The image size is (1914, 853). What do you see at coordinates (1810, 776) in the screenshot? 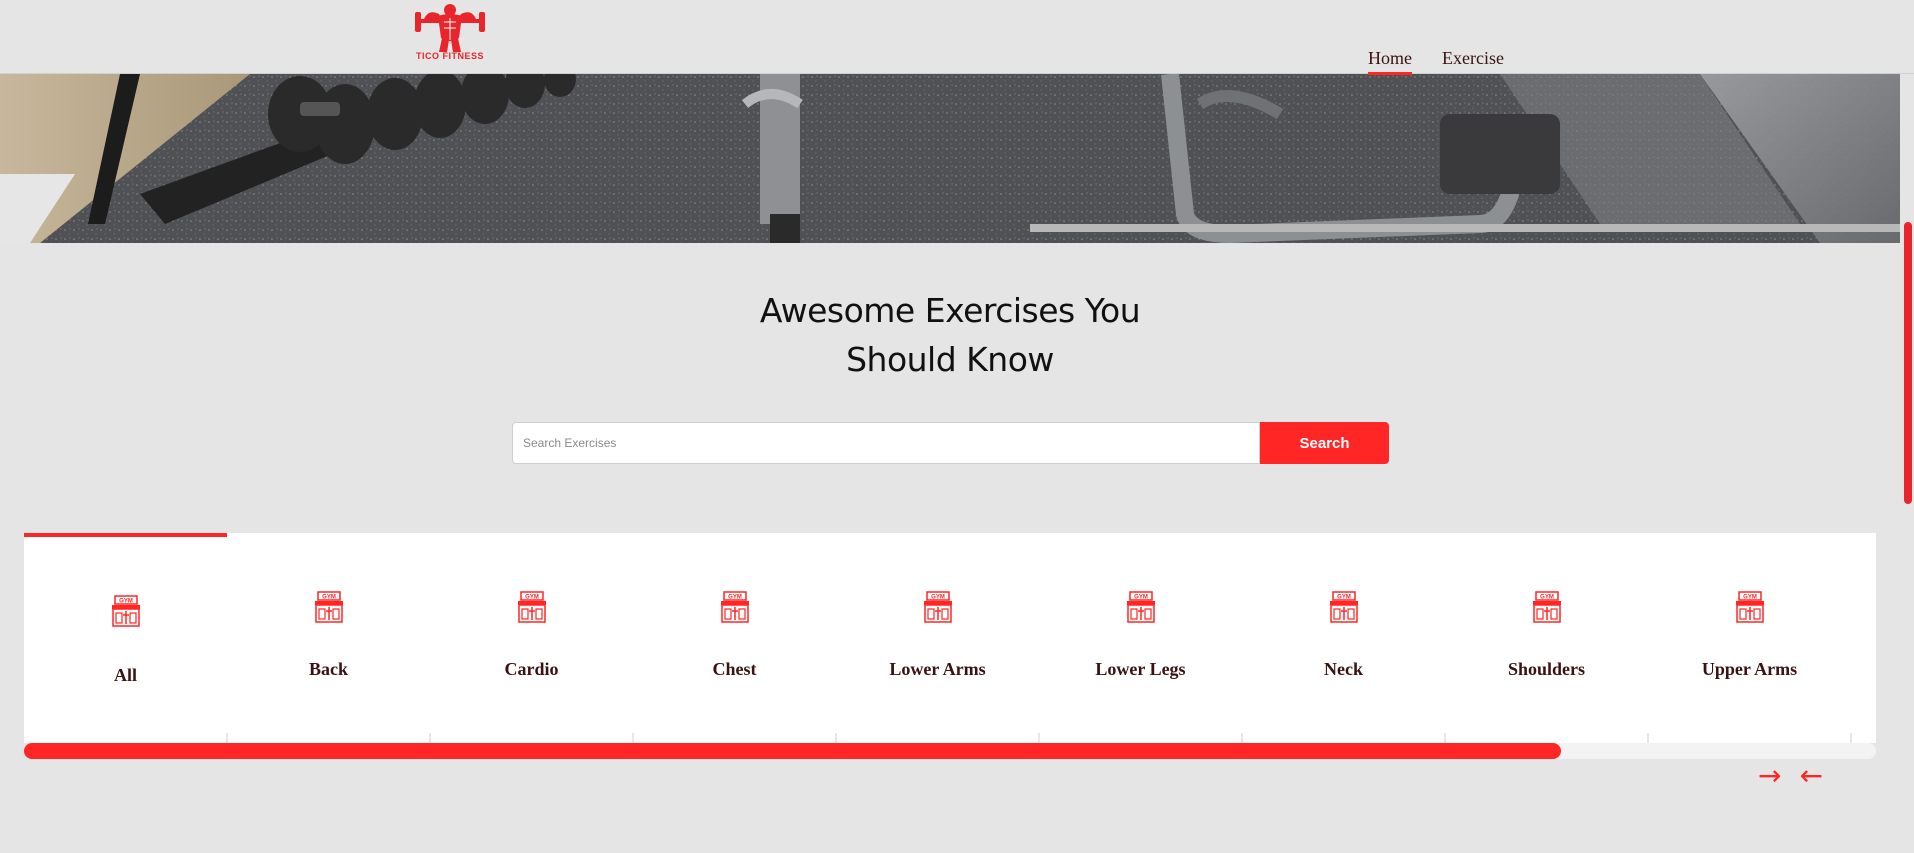
I see `arrow-left-icon: ←` at bounding box center [1810, 776].